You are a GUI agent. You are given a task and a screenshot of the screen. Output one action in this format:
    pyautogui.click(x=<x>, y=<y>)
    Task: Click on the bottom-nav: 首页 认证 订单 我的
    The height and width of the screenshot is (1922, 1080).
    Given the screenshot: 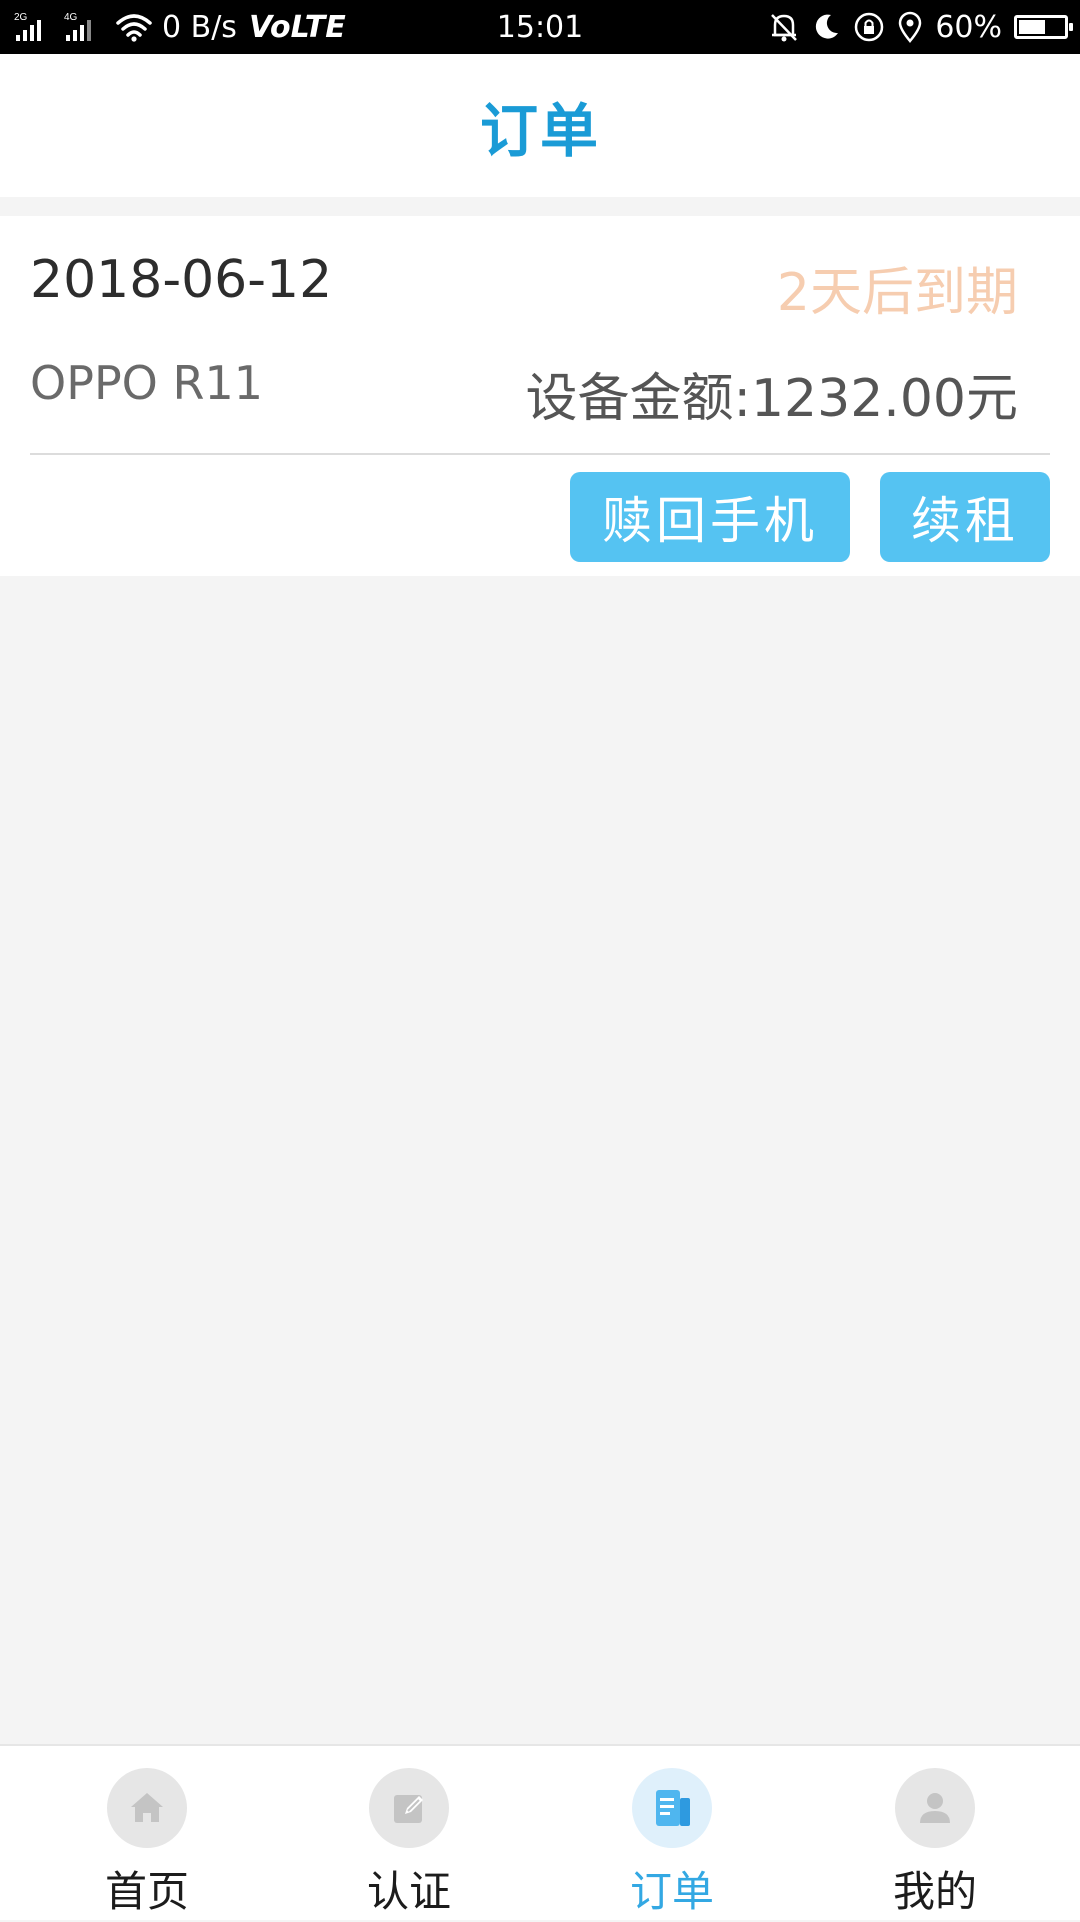 What is the action you would take?
    pyautogui.click(x=540, y=1832)
    